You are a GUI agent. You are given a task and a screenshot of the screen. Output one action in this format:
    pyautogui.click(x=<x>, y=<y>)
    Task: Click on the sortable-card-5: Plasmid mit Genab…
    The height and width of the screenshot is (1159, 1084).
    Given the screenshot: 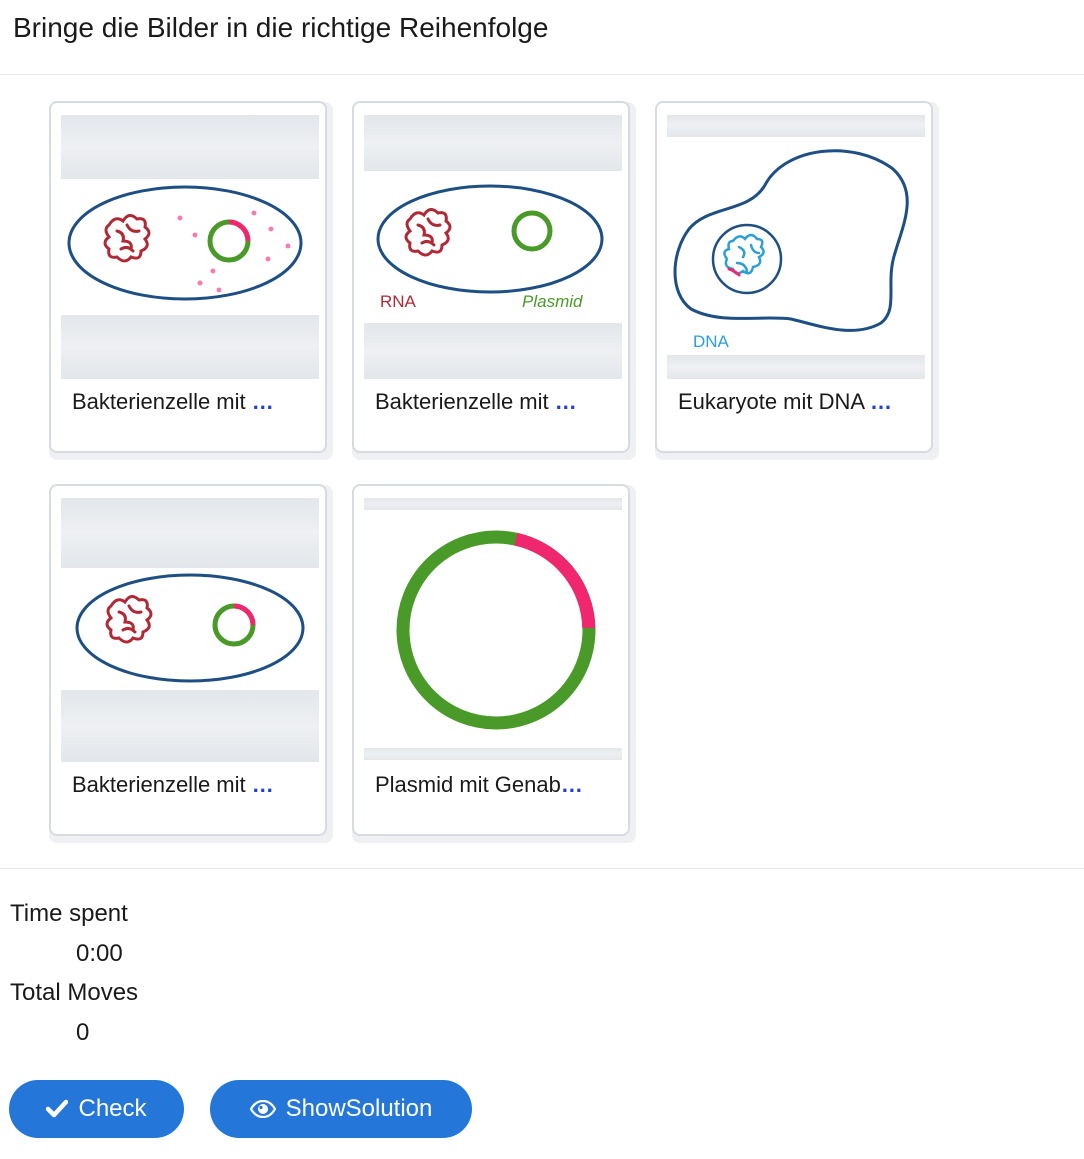 What is the action you would take?
    pyautogui.click(x=491, y=660)
    